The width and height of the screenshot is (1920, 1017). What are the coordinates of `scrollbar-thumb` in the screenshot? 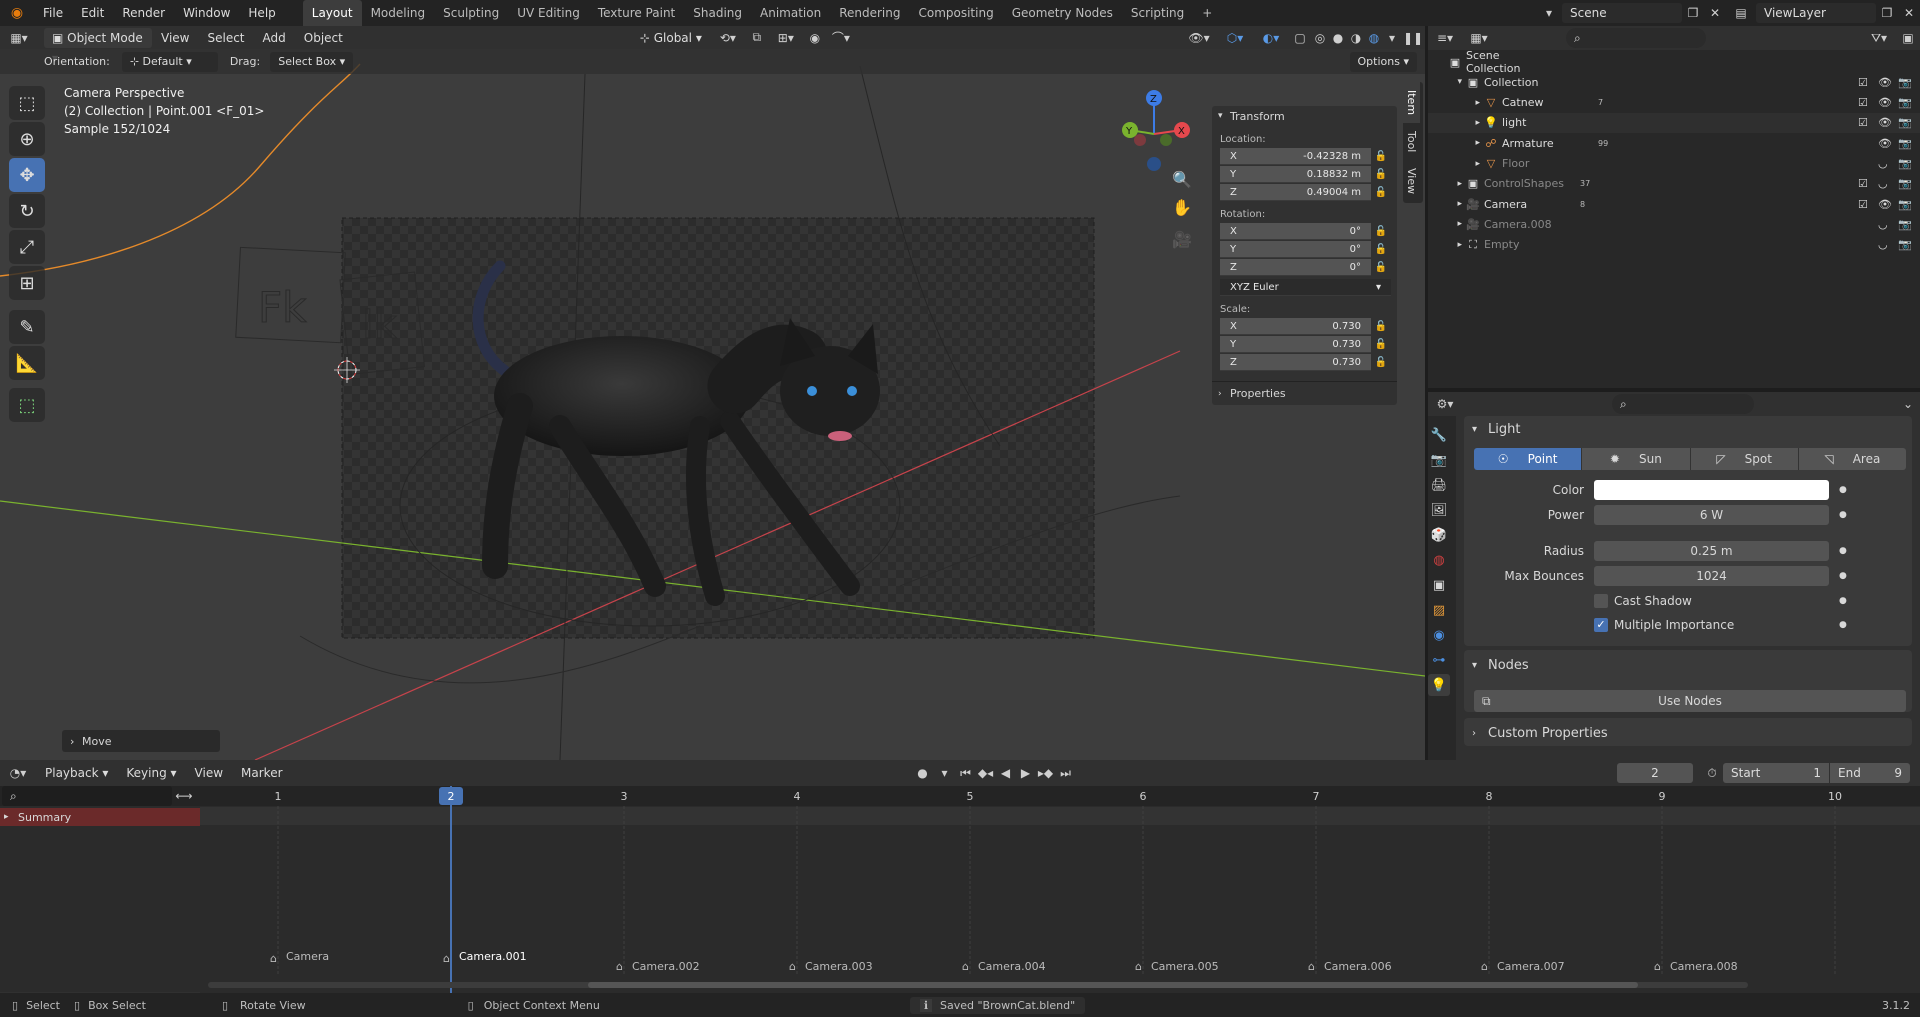 It's located at (1113, 985).